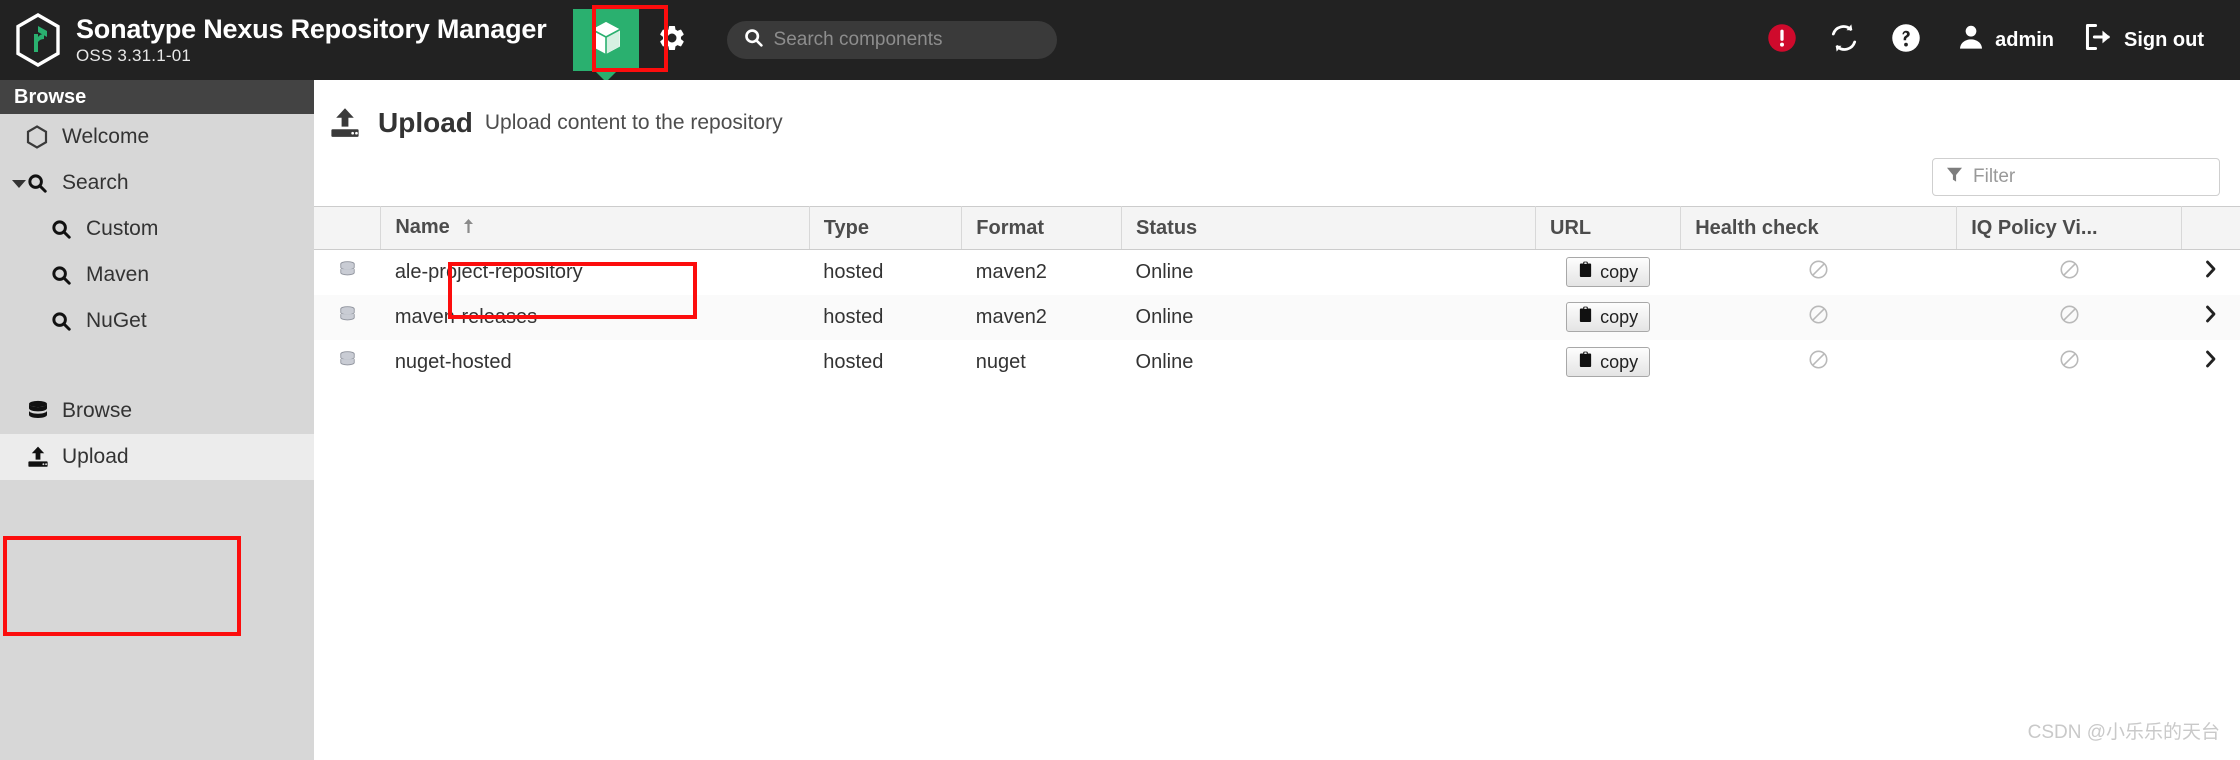 The image size is (2240, 760). Describe the element at coordinates (40, 137) in the screenshot. I see `hexagon-icon` at that location.